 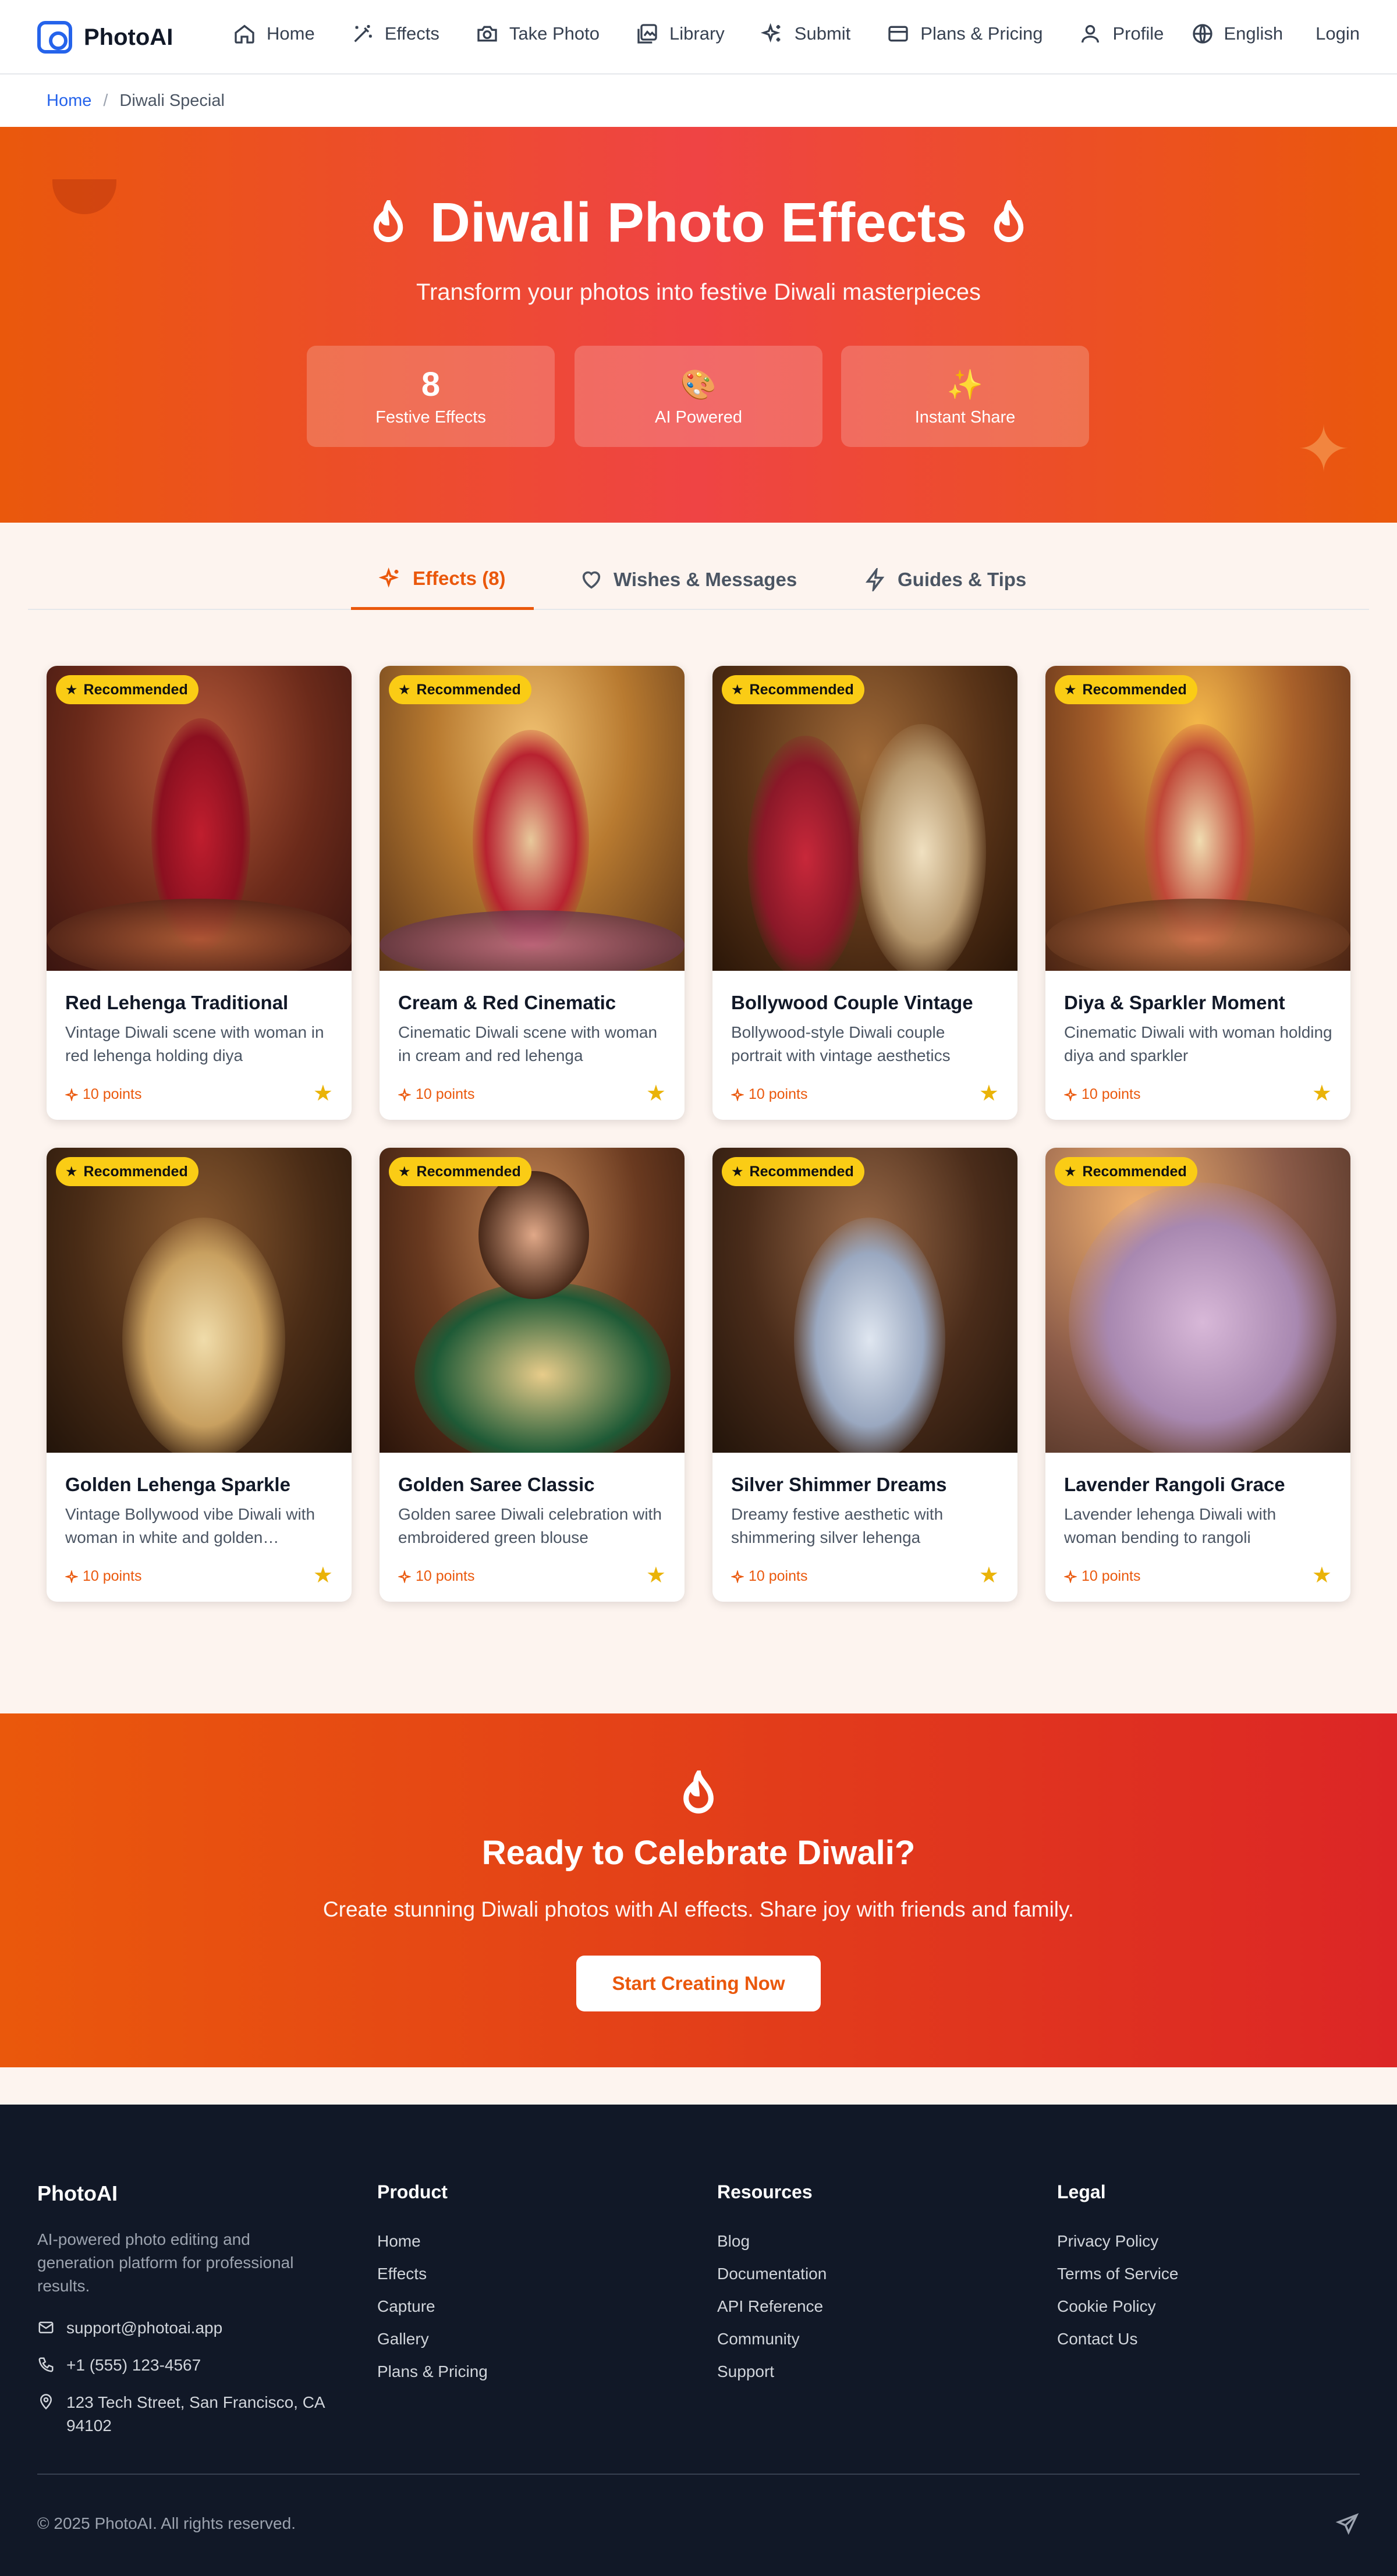 I want to click on footer-link: Documentation, so click(x=772, y=2274).